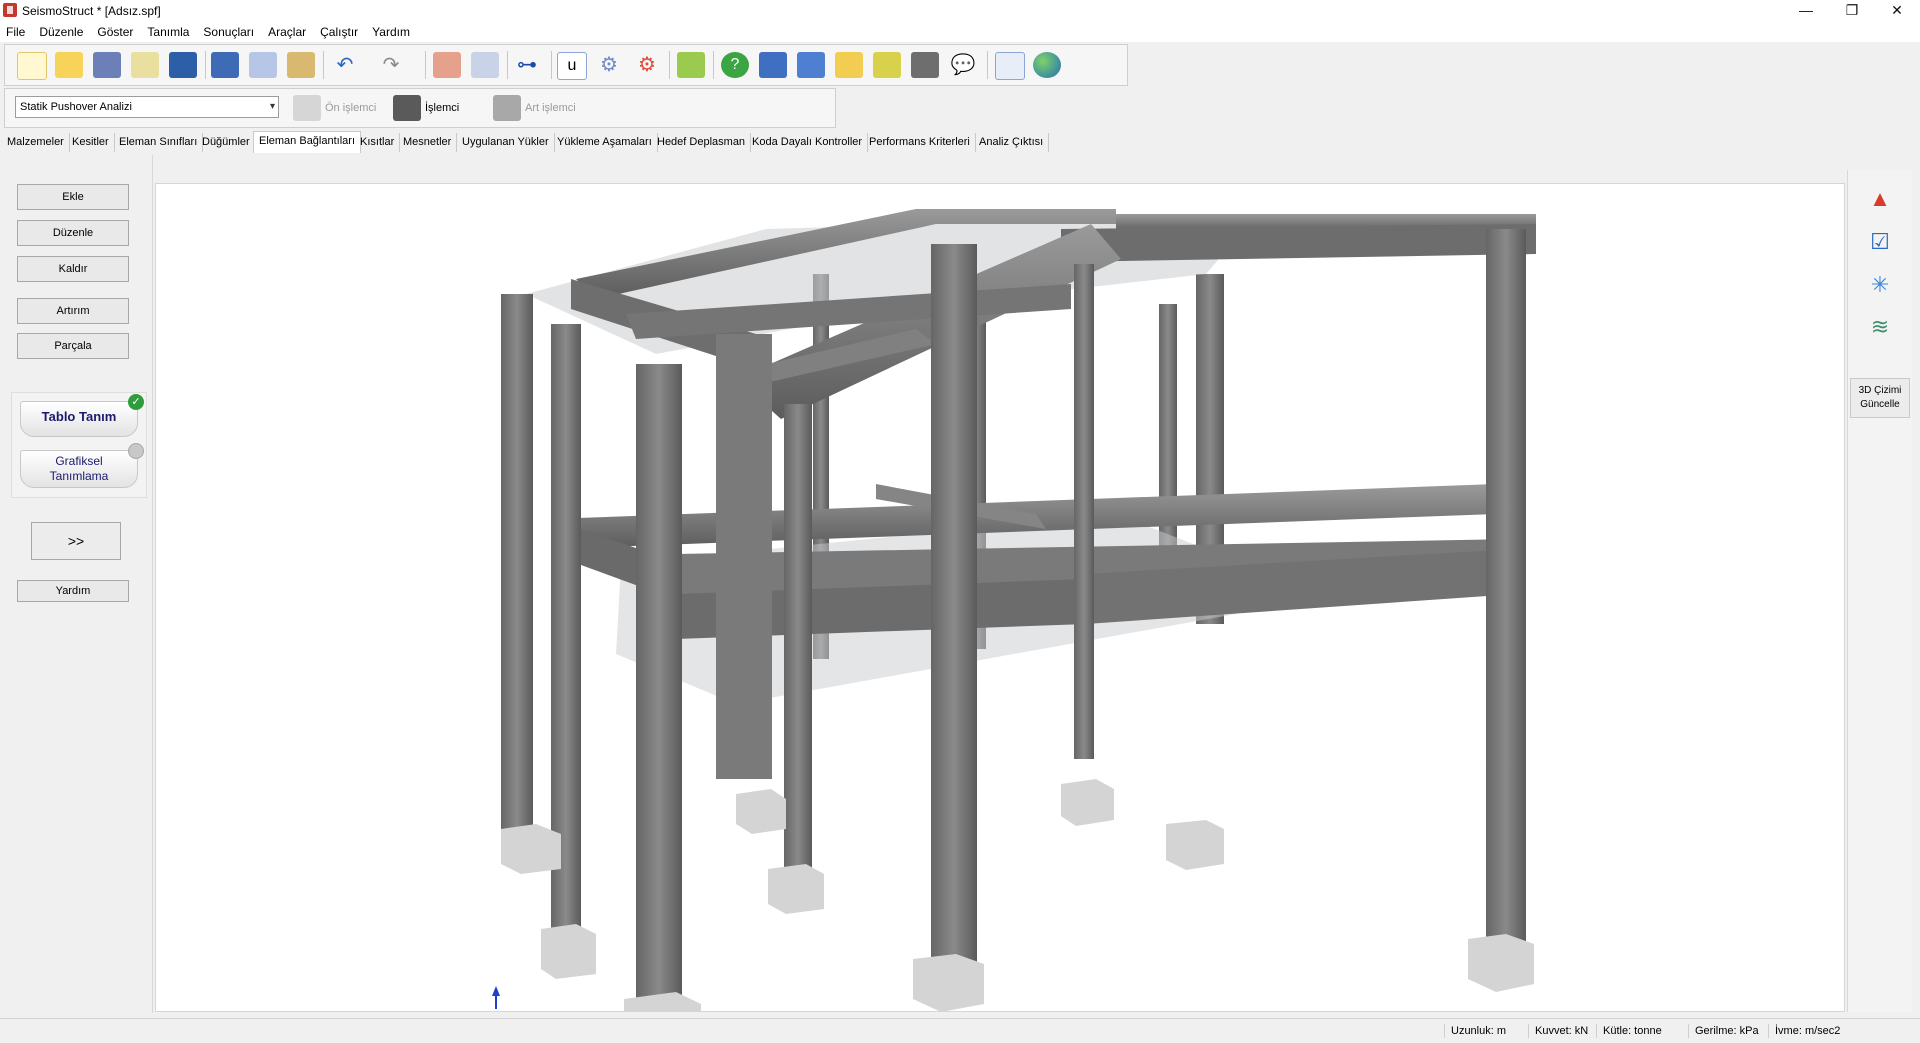  What do you see at coordinates (849, 65) in the screenshot?
I see `folder-icon` at bounding box center [849, 65].